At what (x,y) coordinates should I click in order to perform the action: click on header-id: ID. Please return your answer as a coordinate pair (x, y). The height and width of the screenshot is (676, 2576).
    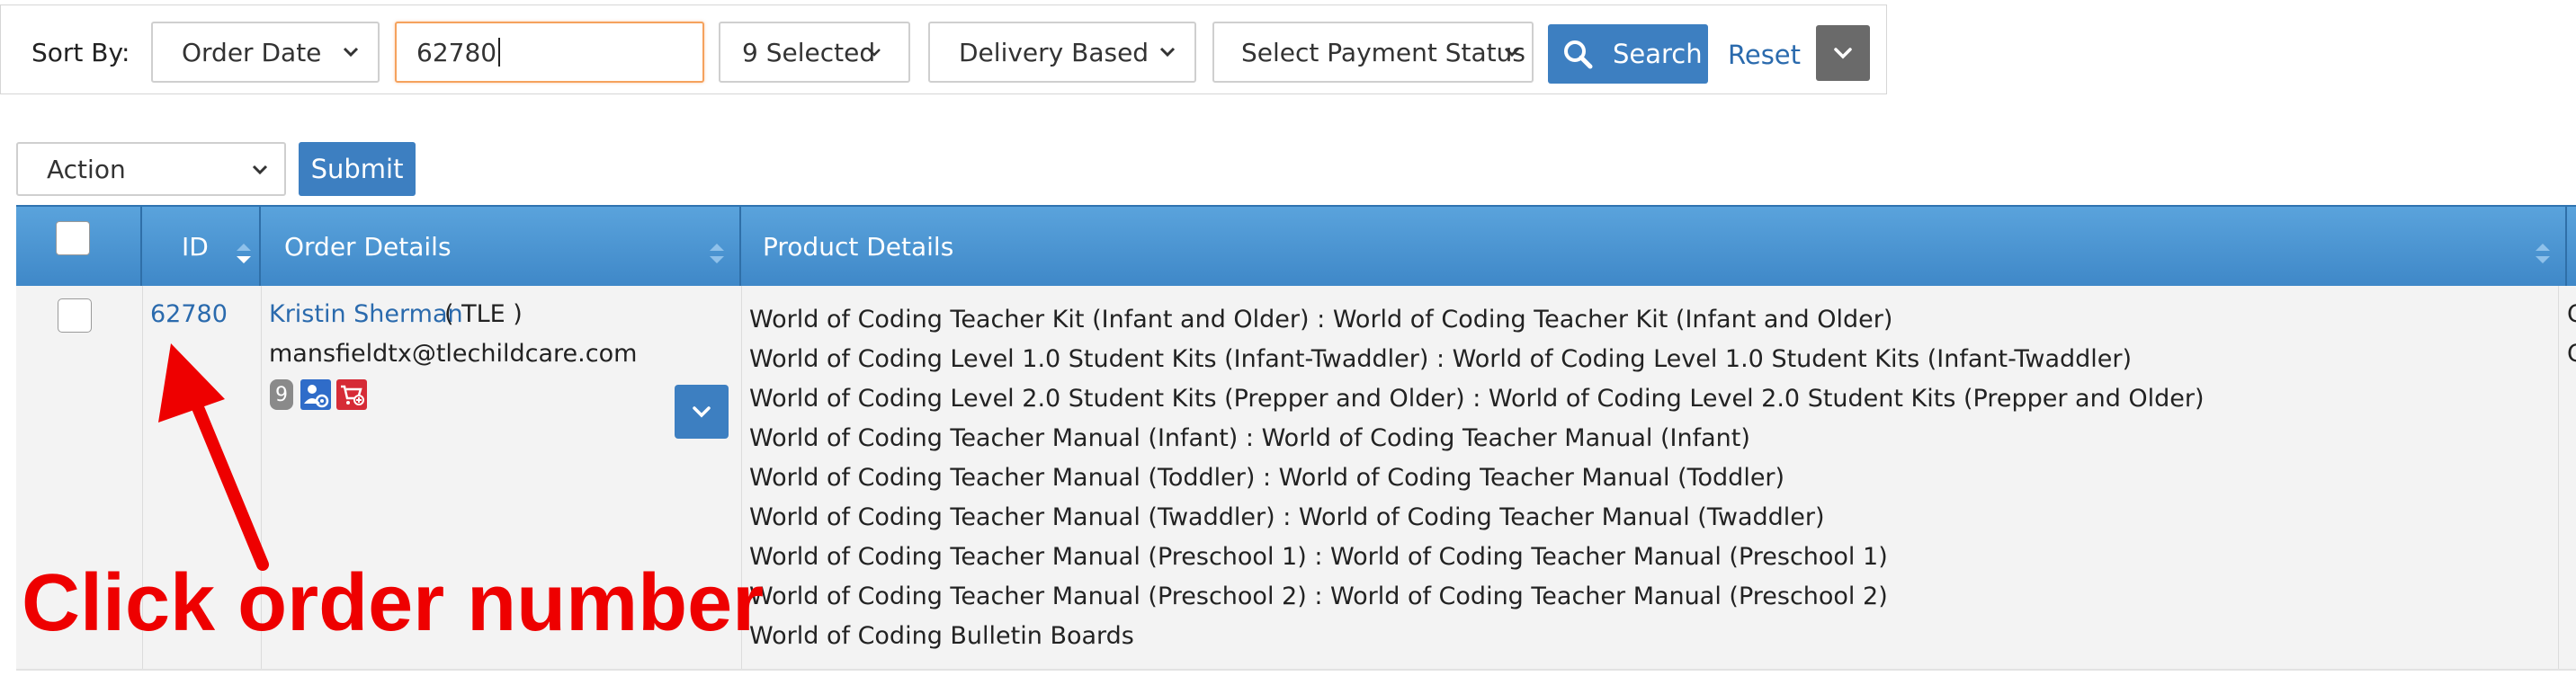
    Looking at the image, I should click on (201, 247).